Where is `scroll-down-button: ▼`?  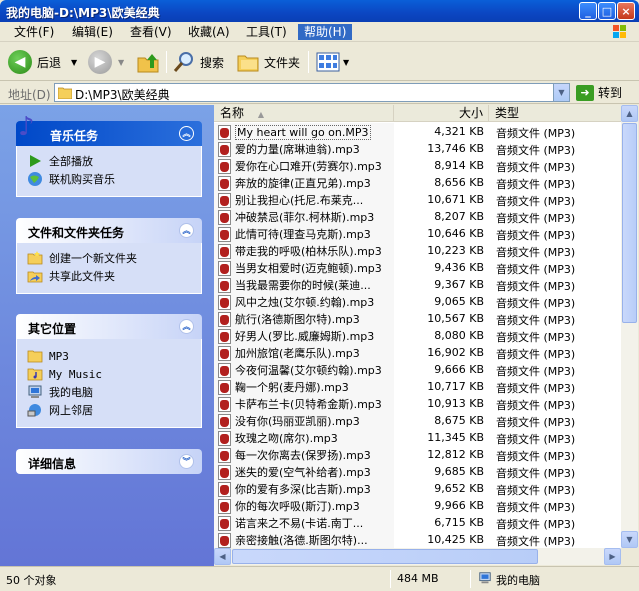
scroll-down-button: ▼ is located at coordinates (629, 539).